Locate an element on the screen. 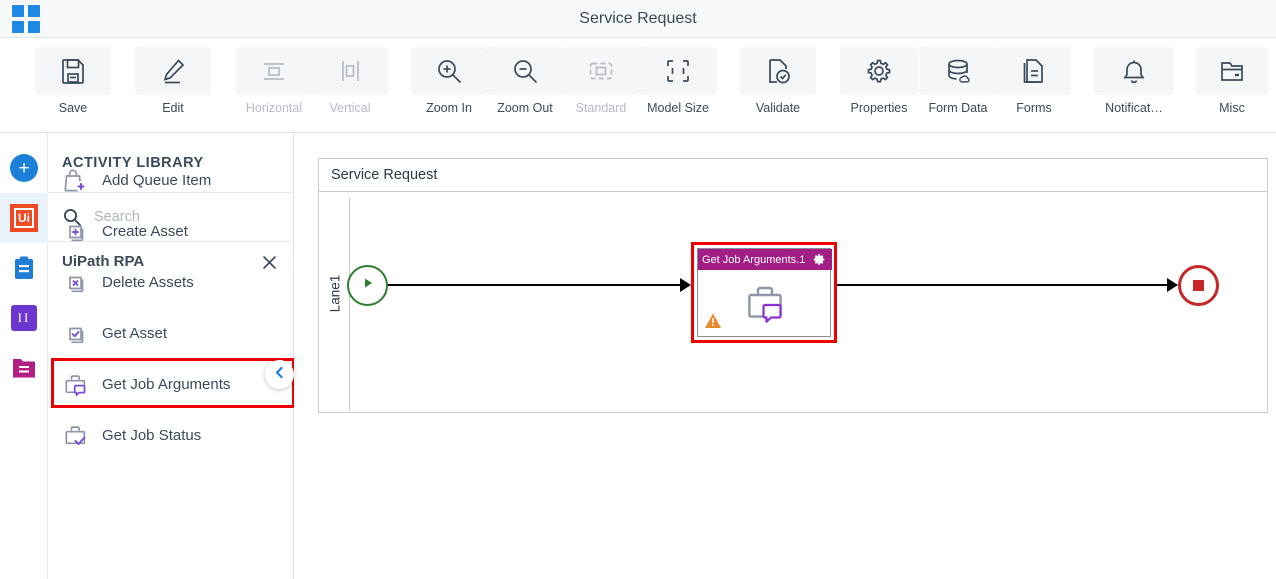  toolbar-button-misc: Misc is located at coordinates (1232, 87).